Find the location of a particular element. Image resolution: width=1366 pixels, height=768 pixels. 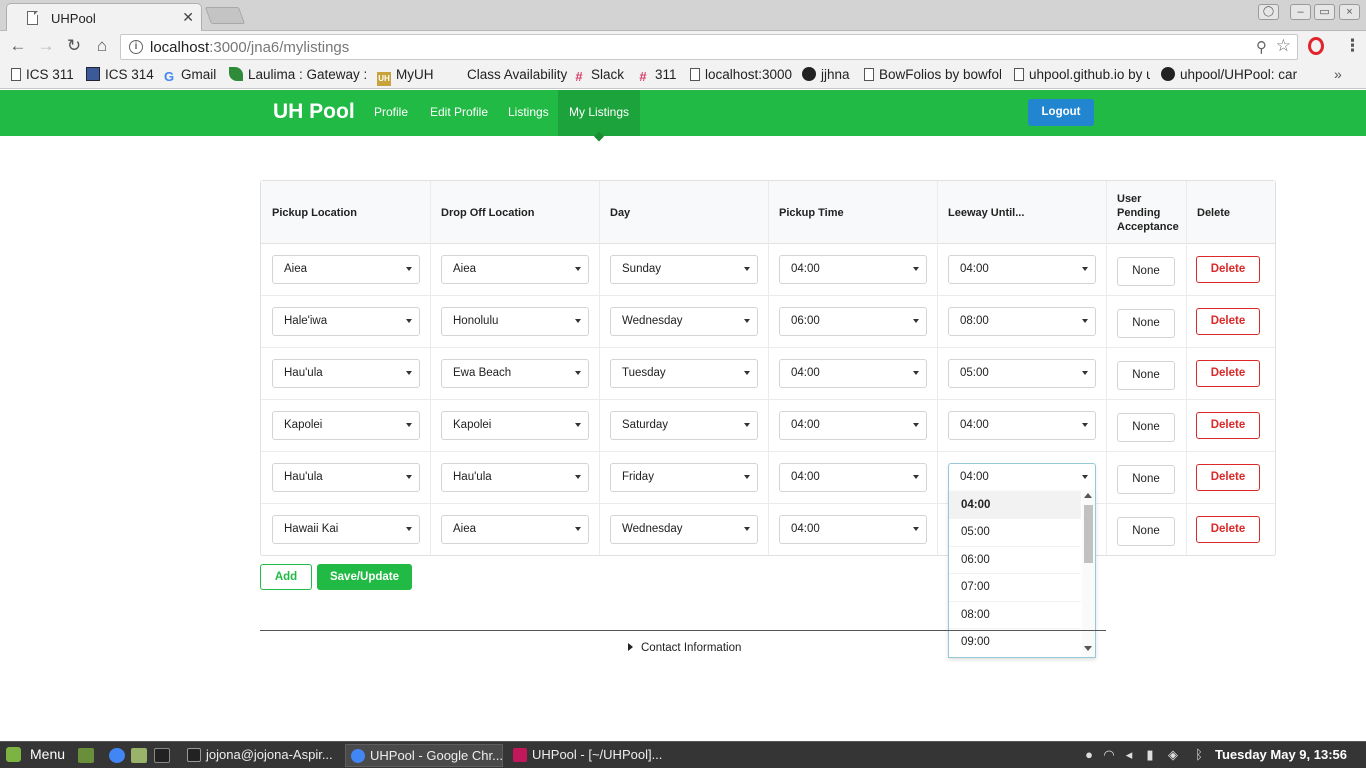

leeway-select: 04:00 is located at coordinates (1022, 269).